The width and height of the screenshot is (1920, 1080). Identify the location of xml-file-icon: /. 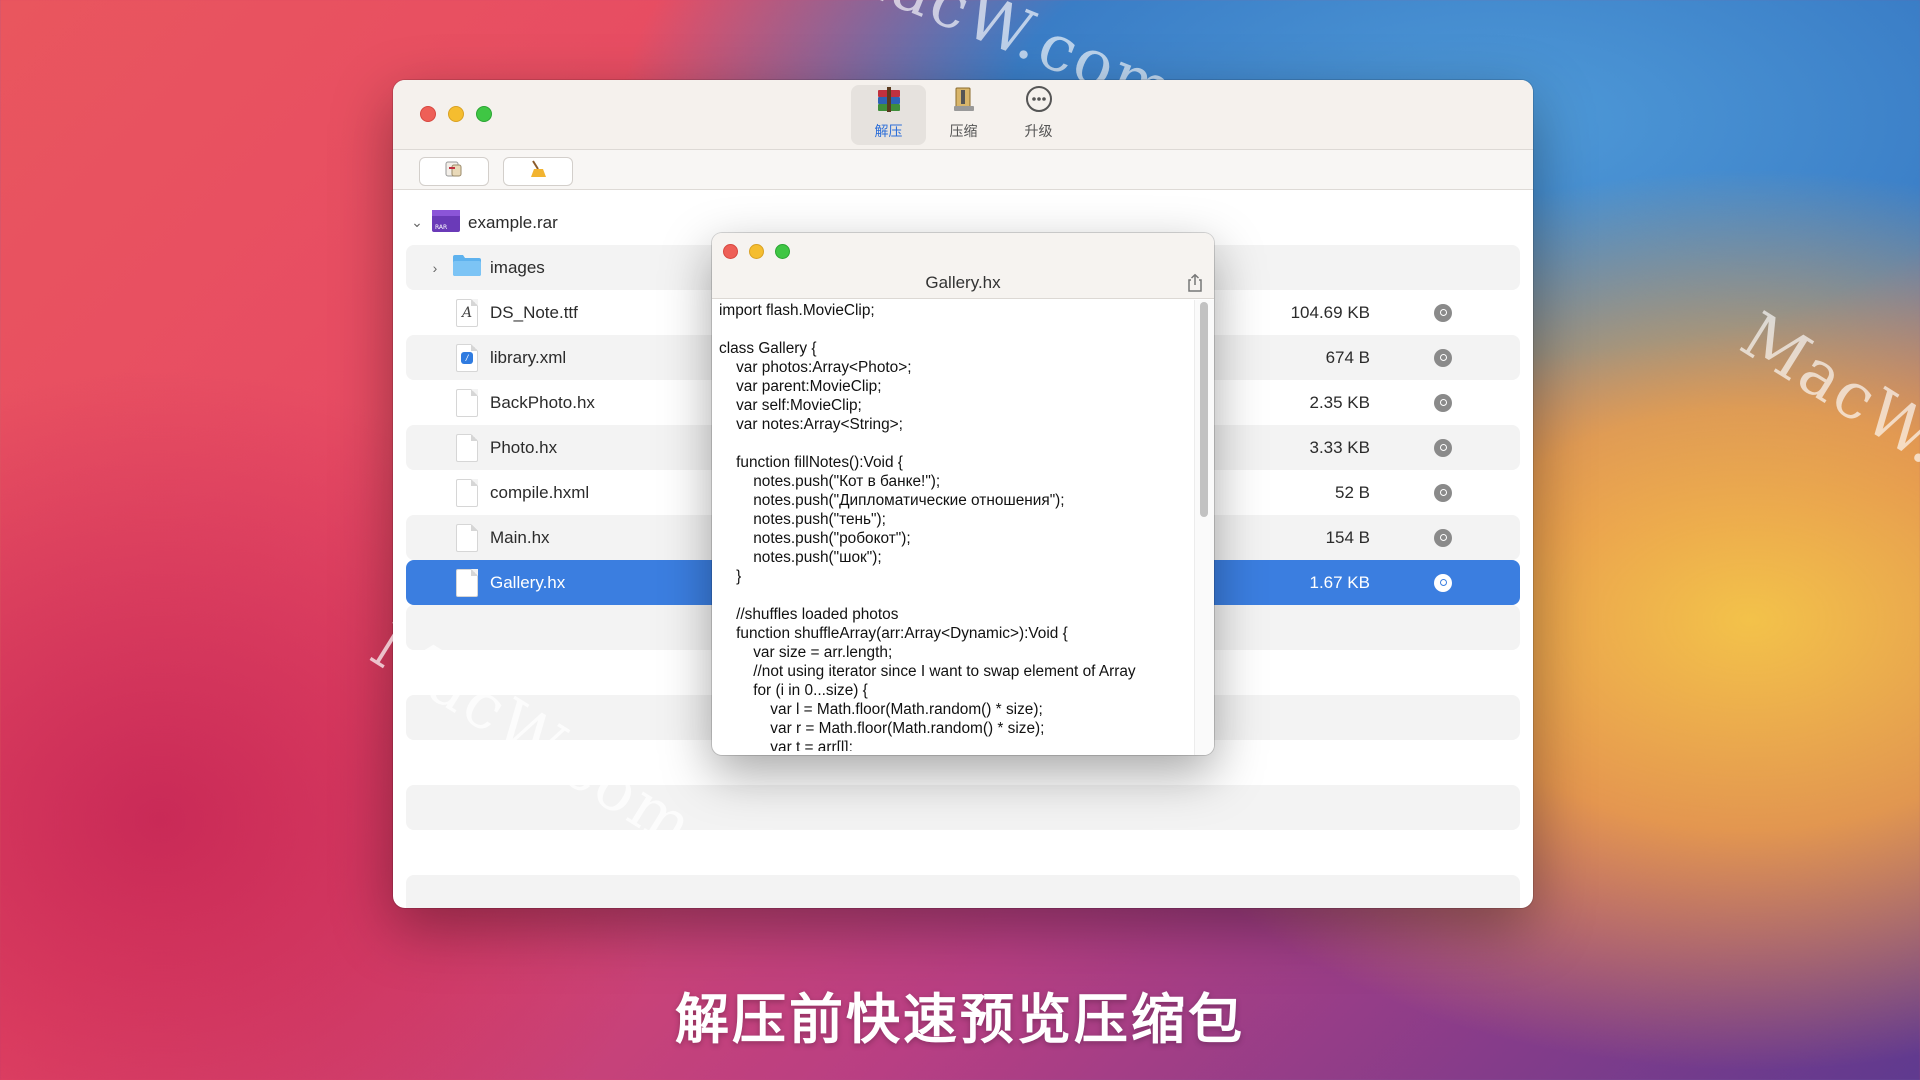
(467, 357).